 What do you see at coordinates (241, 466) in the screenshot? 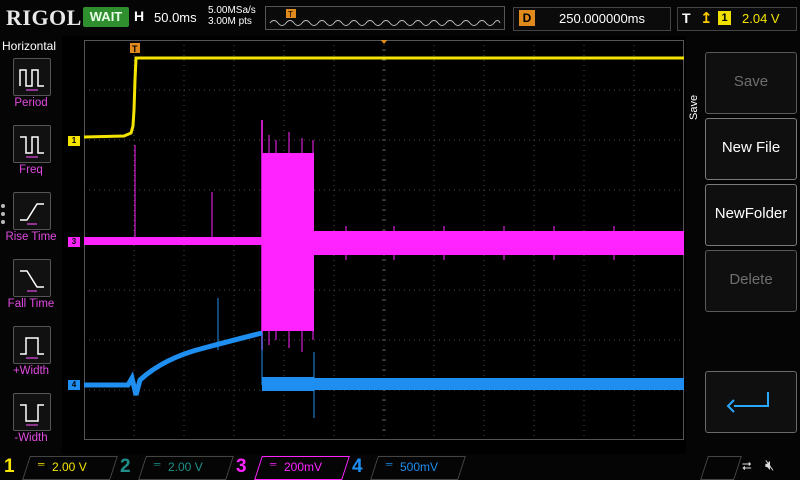
I see `ch3-number: 3` at bounding box center [241, 466].